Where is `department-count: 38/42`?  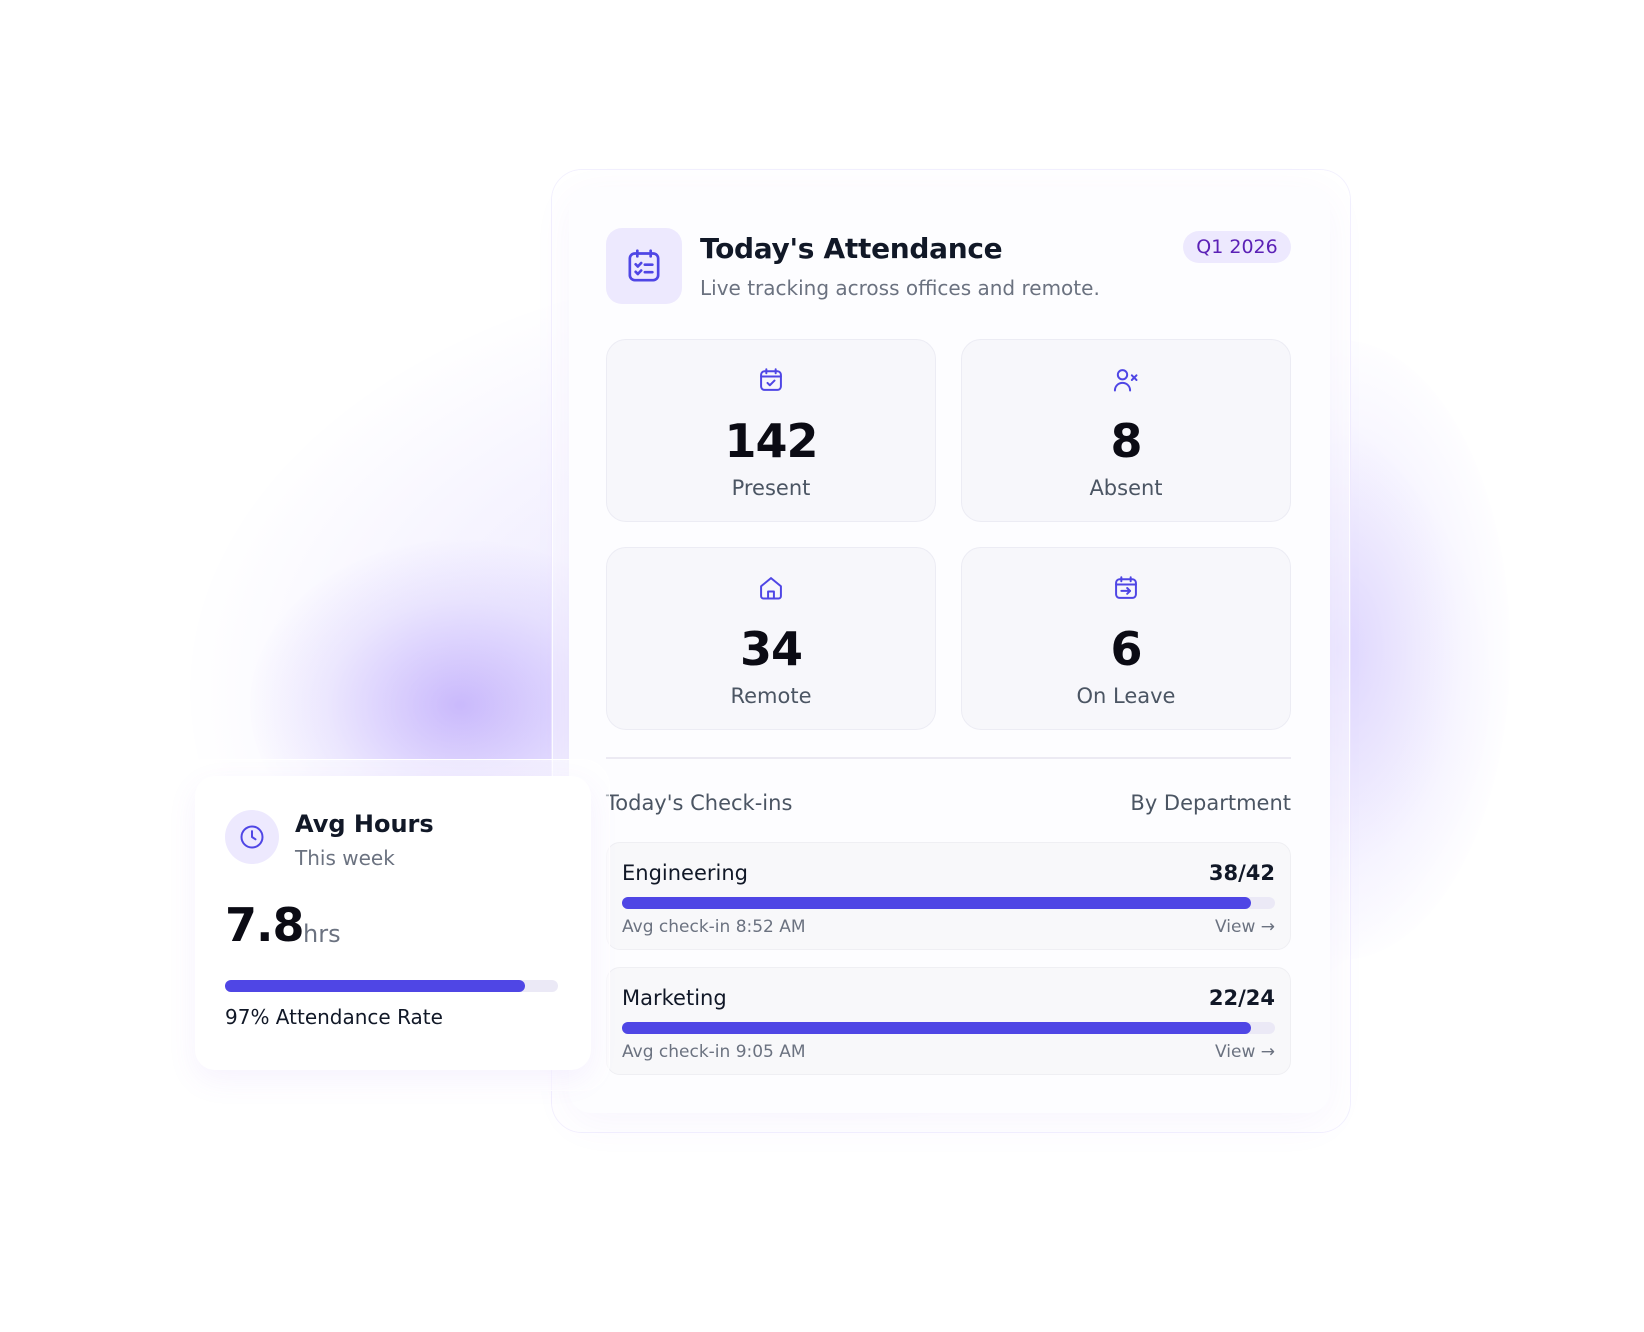
department-count: 38/42 is located at coordinates (1241, 873).